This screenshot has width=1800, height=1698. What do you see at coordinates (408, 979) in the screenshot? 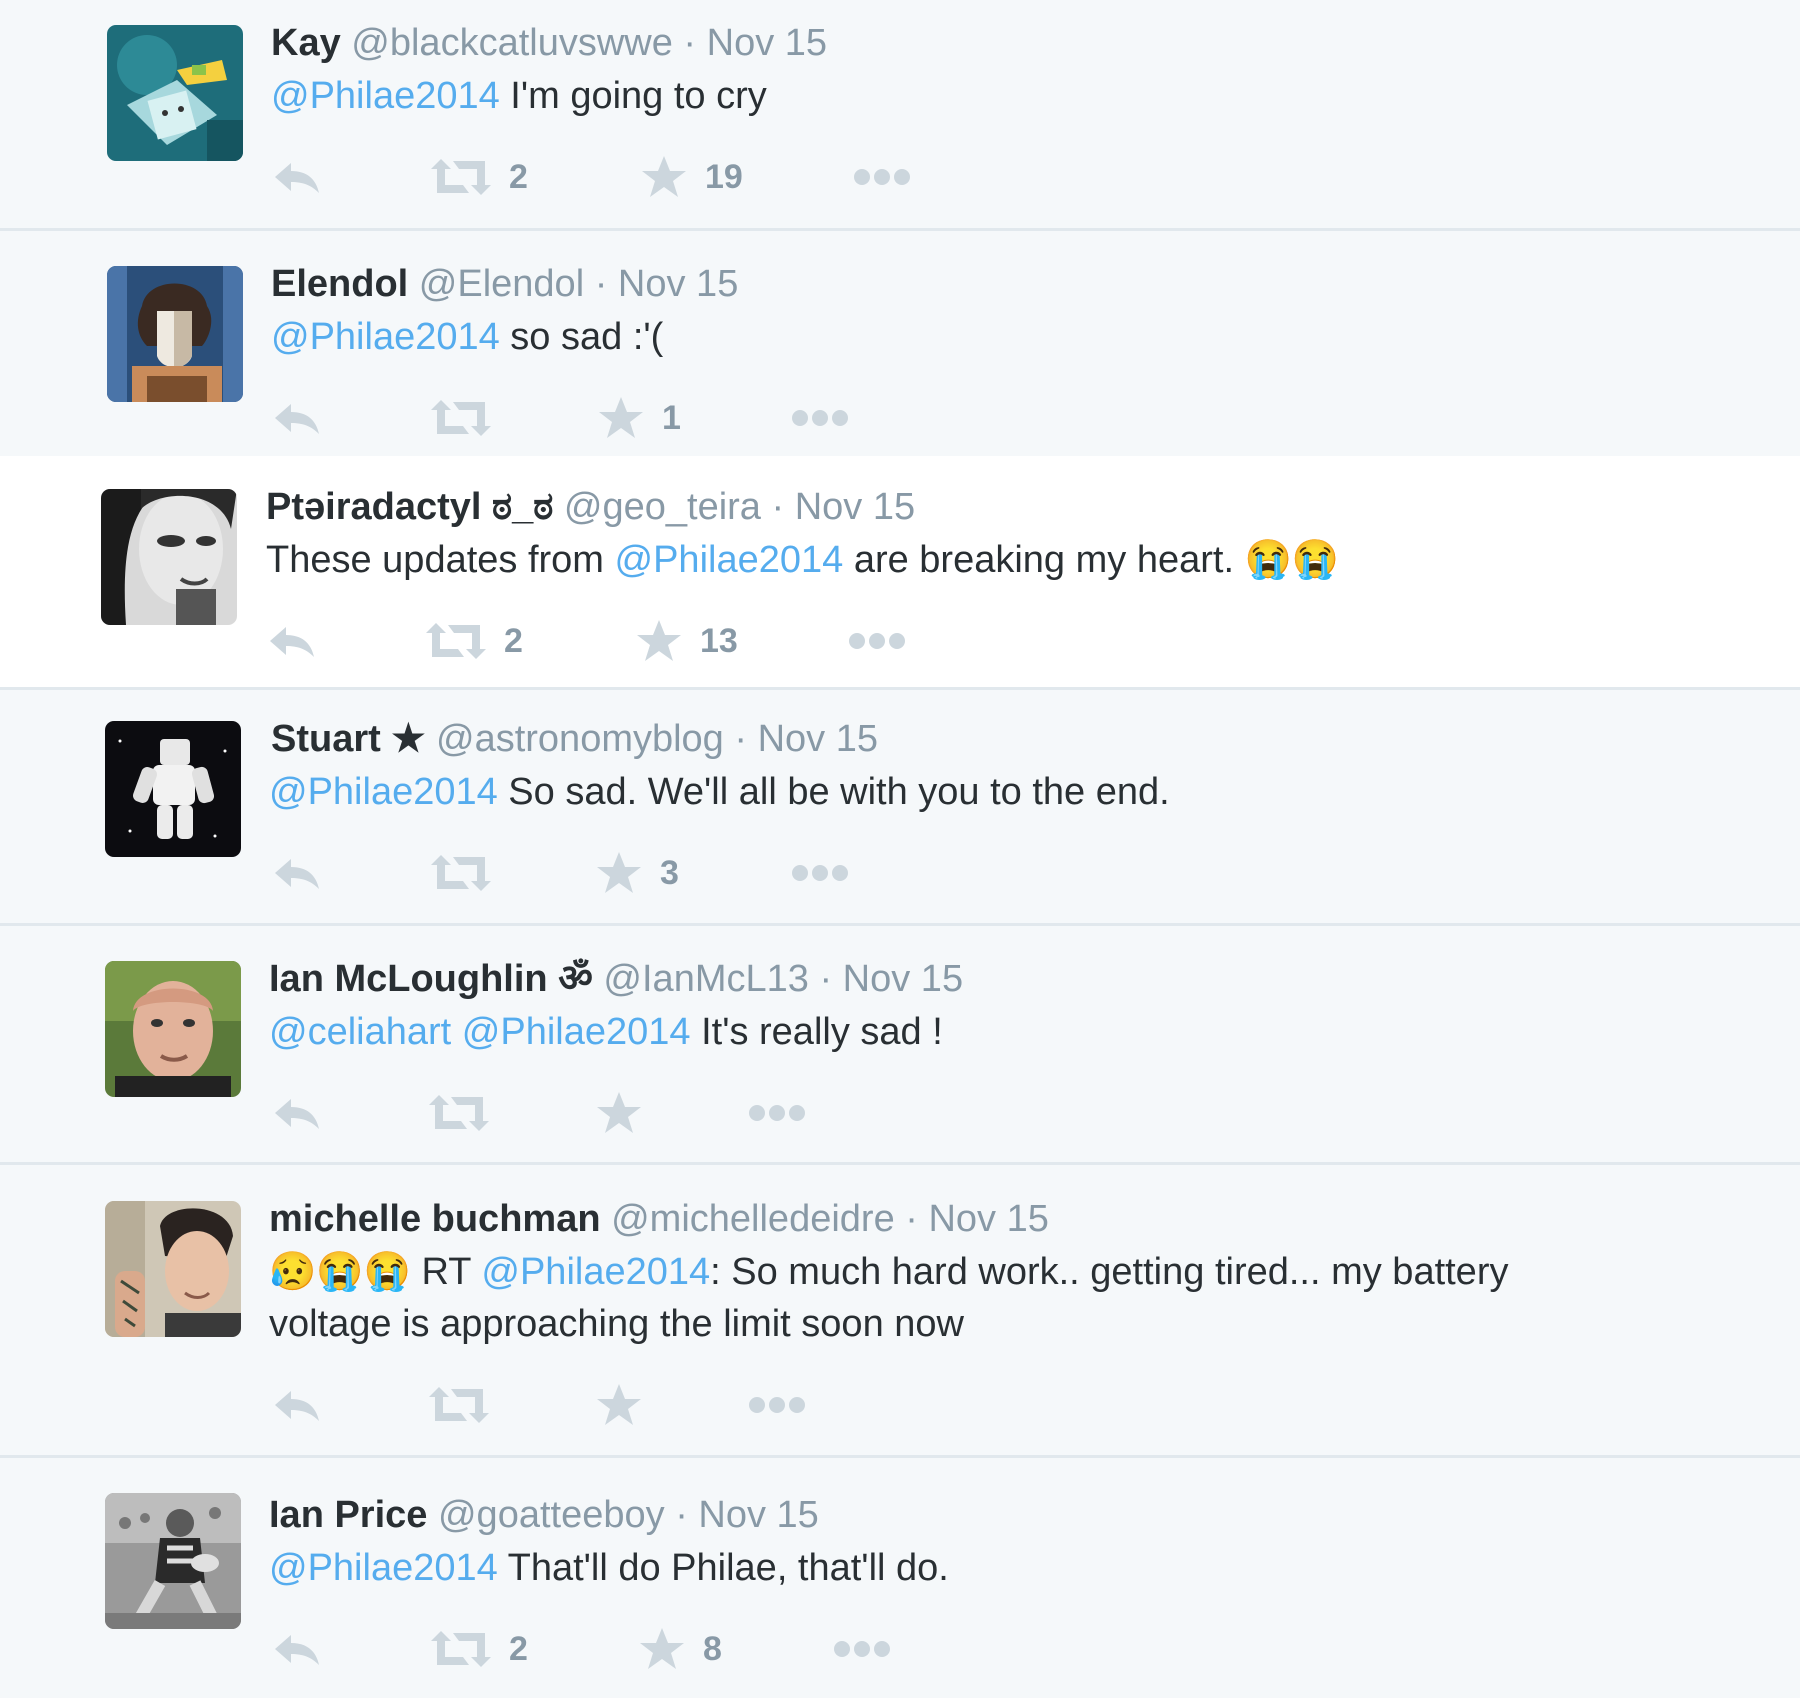
I see `author-name: Ian McLoughlin` at bounding box center [408, 979].